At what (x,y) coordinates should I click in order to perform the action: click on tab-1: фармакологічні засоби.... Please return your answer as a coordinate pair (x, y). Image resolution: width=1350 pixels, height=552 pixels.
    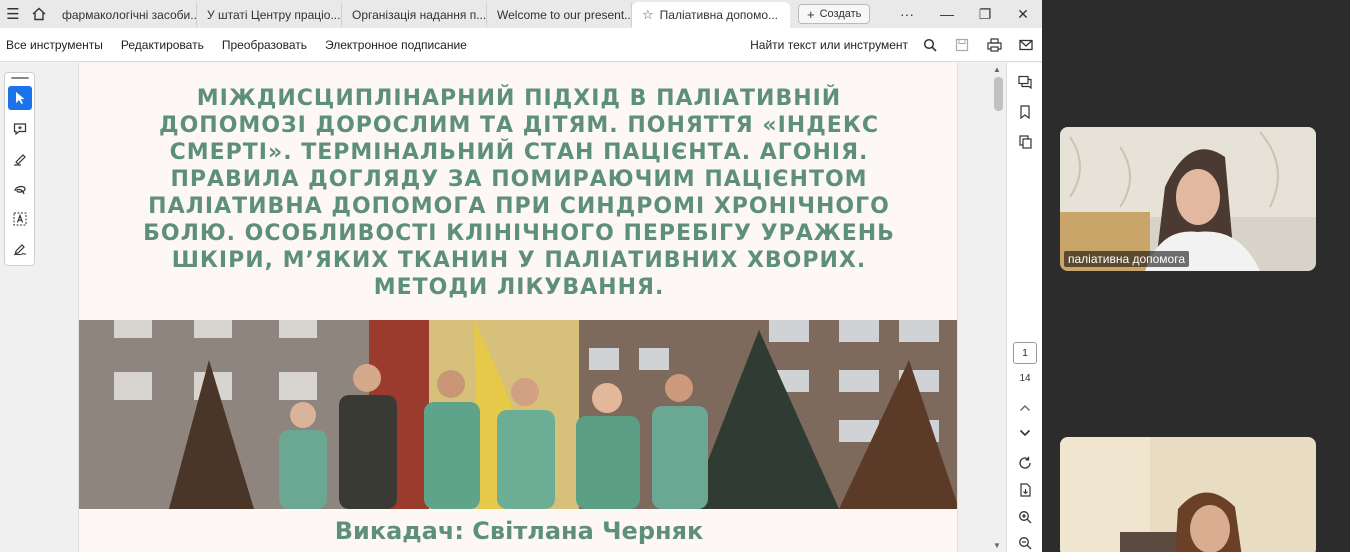
    Looking at the image, I should click on (124, 15).